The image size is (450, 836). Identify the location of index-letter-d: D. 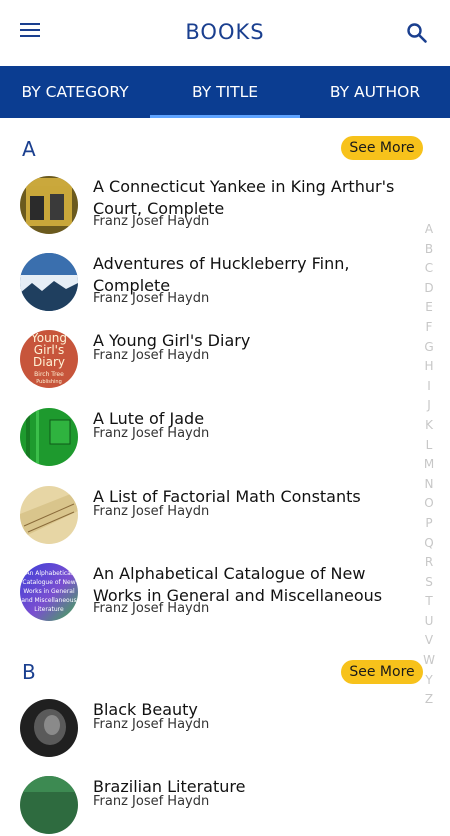
(429, 289).